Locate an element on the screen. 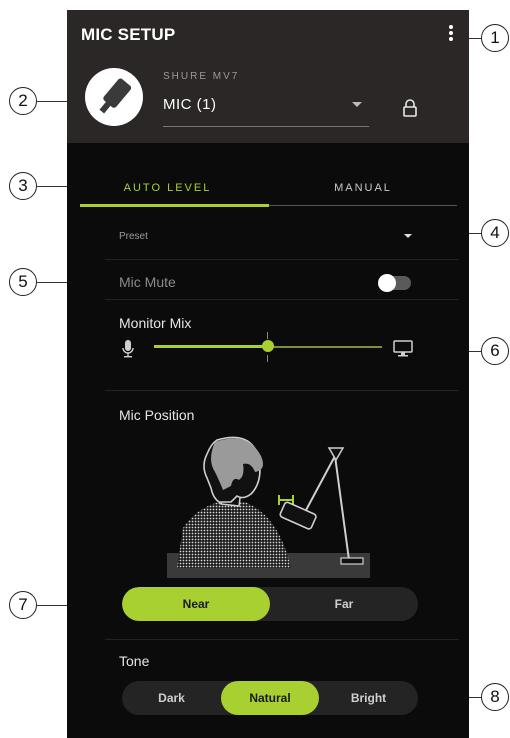 The width and height of the screenshot is (510, 738). tab-manual: MANUAL is located at coordinates (363, 188).